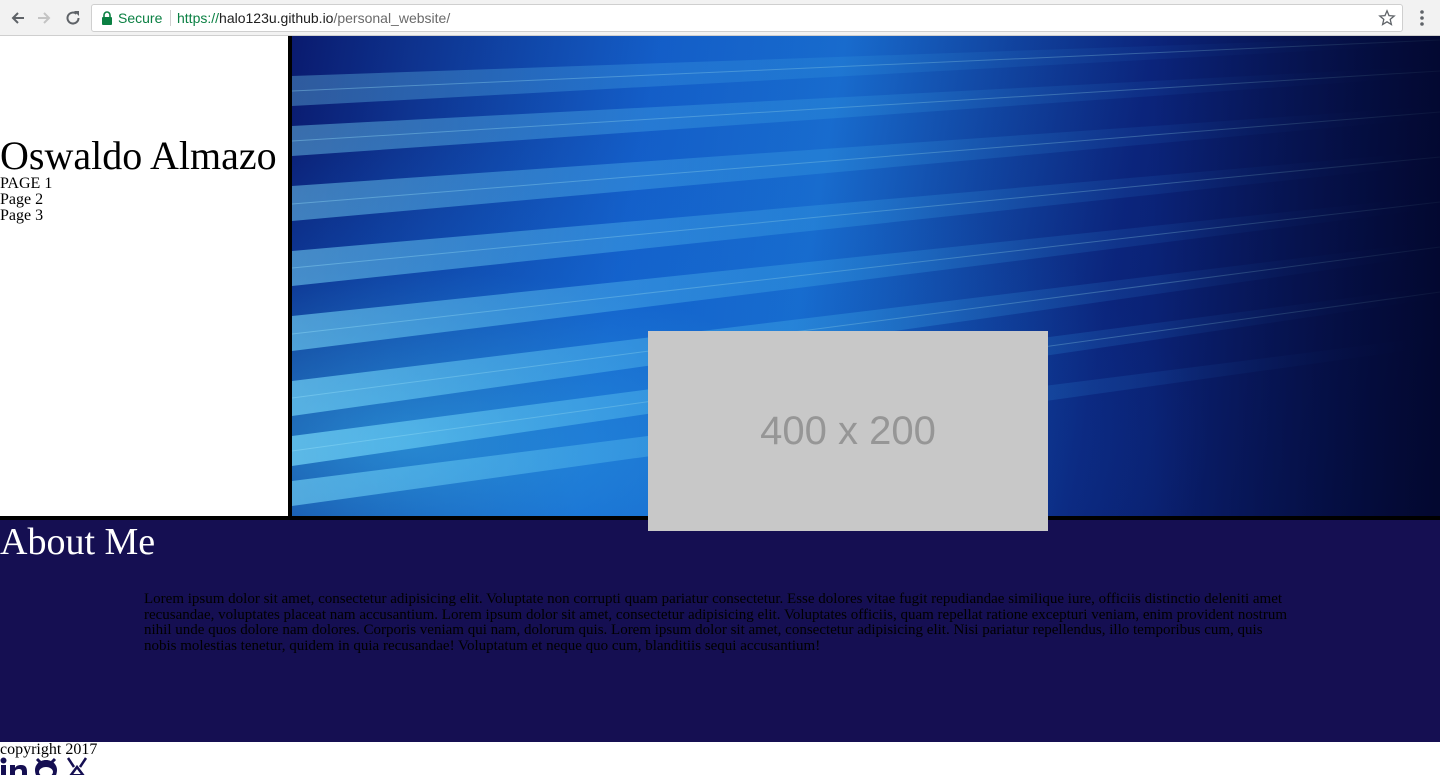 The image size is (1440, 775). What do you see at coordinates (26, 184) in the screenshot?
I see `nav-link-page-1: PAGE 1` at bounding box center [26, 184].